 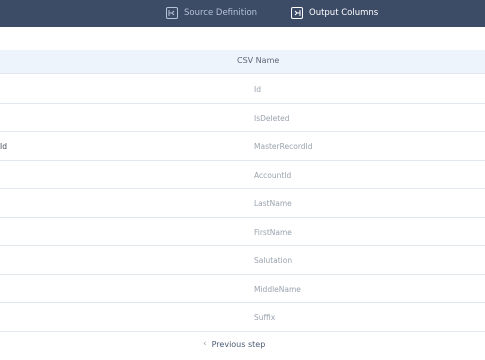 What do you see at coordinates (242, 203) in the screenshot?
I see `table-row: LastName` at bounding box center [242, 203].